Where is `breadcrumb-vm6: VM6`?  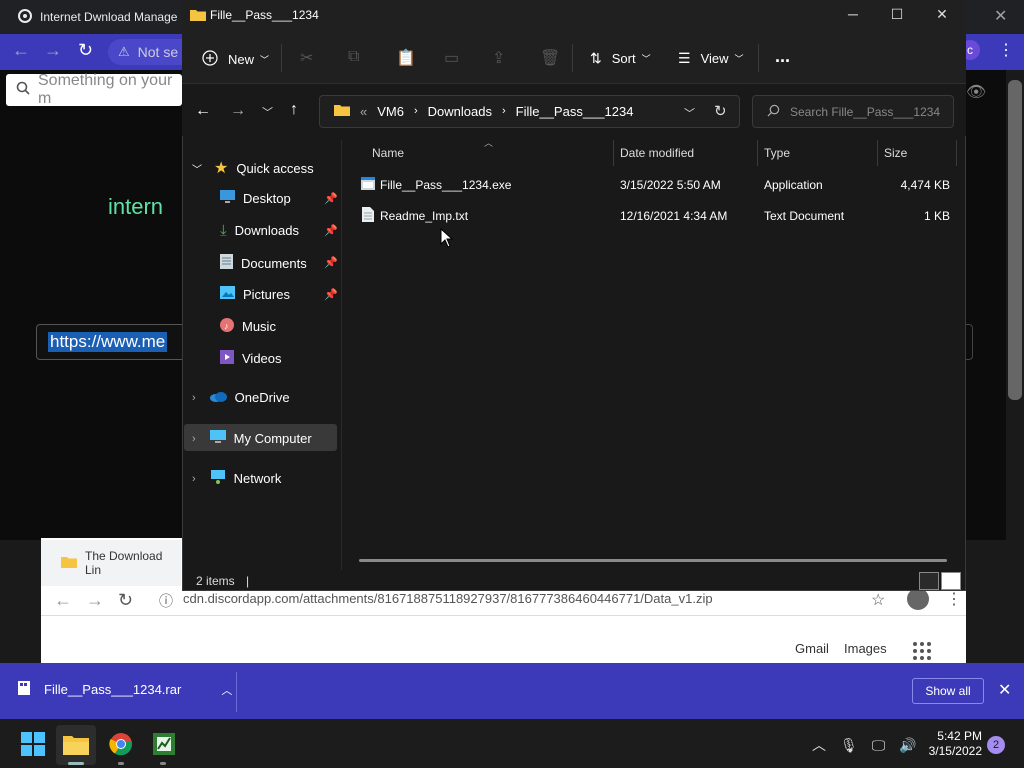
breadcrumb-vm6: VM6 is located at coordinates (390, 111).